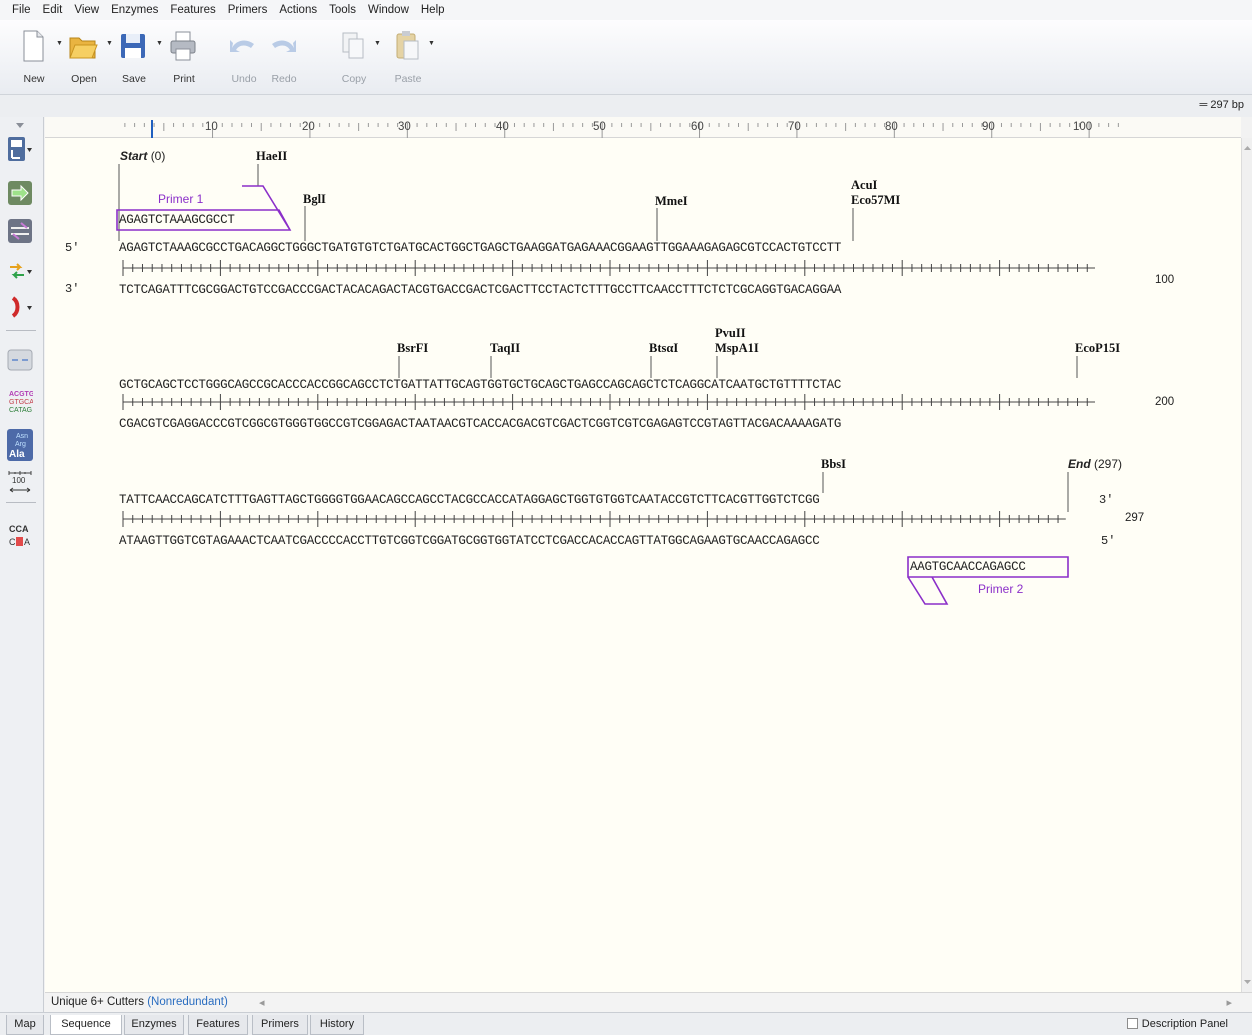  Describe the element at coordinates (1177, 1024) in the screenshot. I see `description-panel-toggle: Description Panel` at that location.